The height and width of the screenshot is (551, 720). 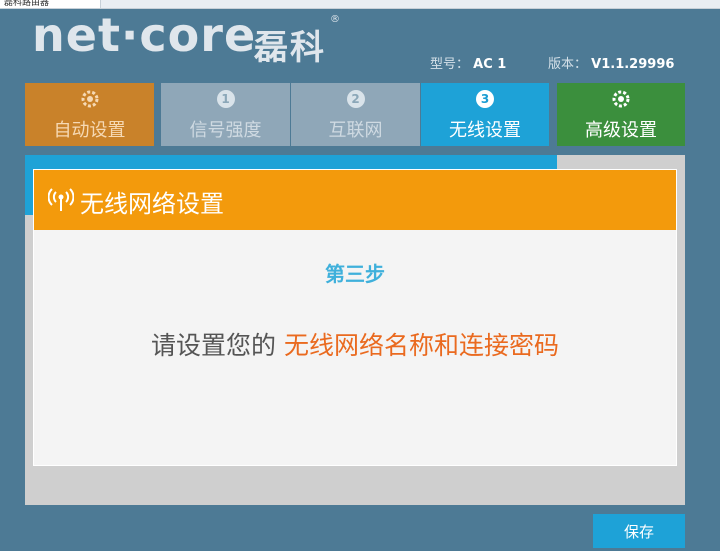 What do you see at coordinates (152, 204) in the screenshot?
I see `card-title: 无线网络设置` at bounding box center [152, 204].